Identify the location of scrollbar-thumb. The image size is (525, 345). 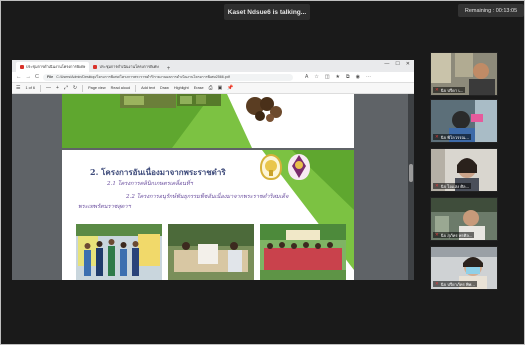
(411, 173).